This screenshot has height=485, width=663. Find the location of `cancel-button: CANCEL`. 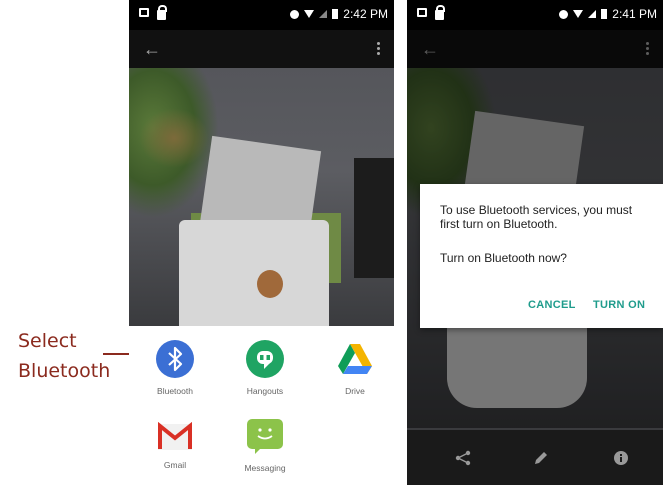

cancel-button: CANCEL is located at coordinates (552, 305).